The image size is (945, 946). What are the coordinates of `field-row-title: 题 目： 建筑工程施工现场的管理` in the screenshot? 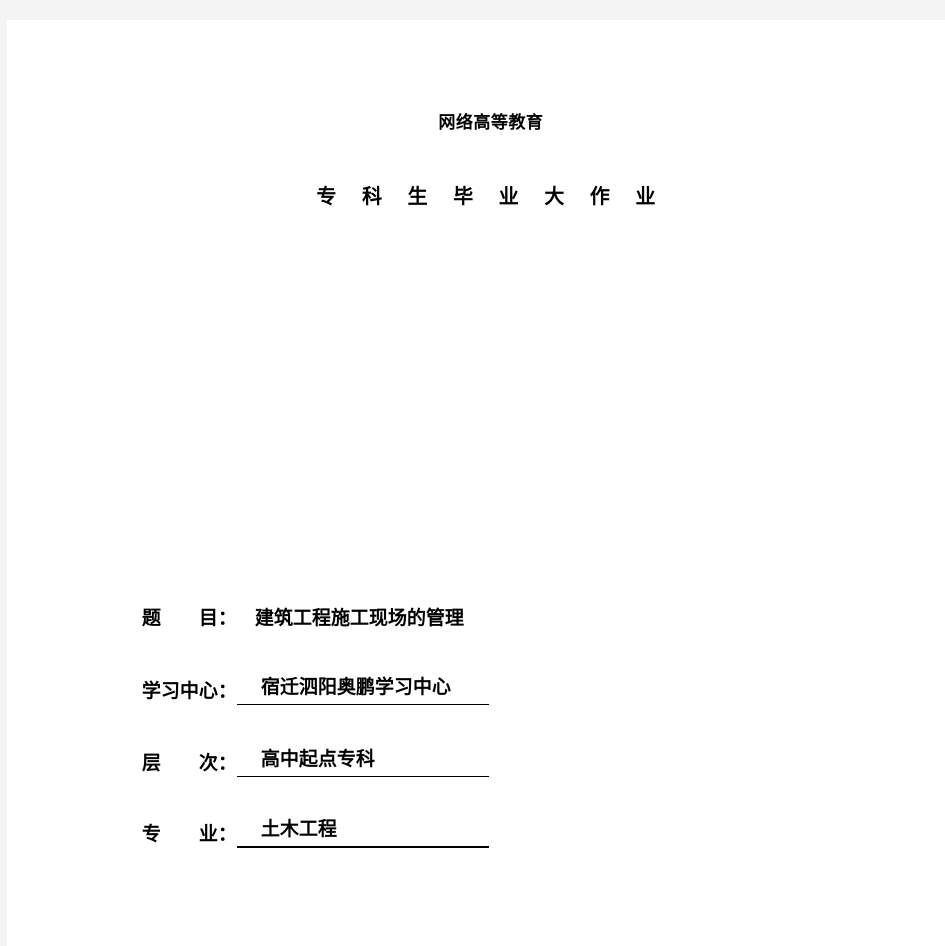 It's located at (285, 617).